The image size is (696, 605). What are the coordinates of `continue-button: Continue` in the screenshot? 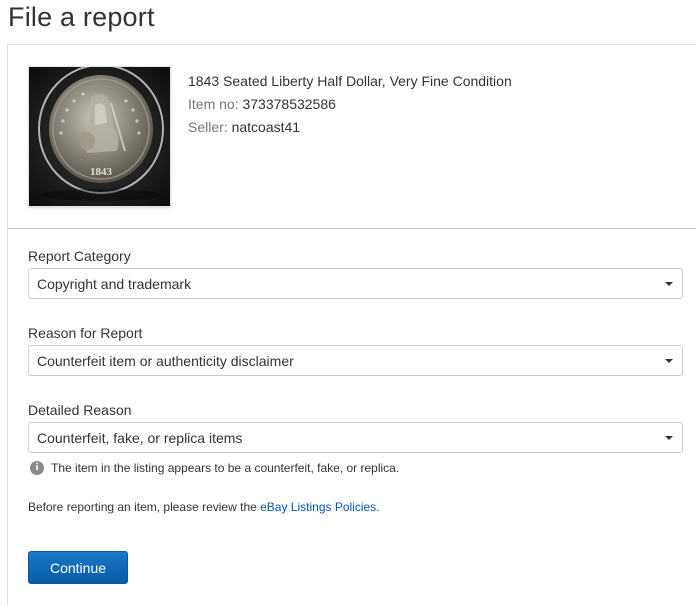 It's located at (78, 567).